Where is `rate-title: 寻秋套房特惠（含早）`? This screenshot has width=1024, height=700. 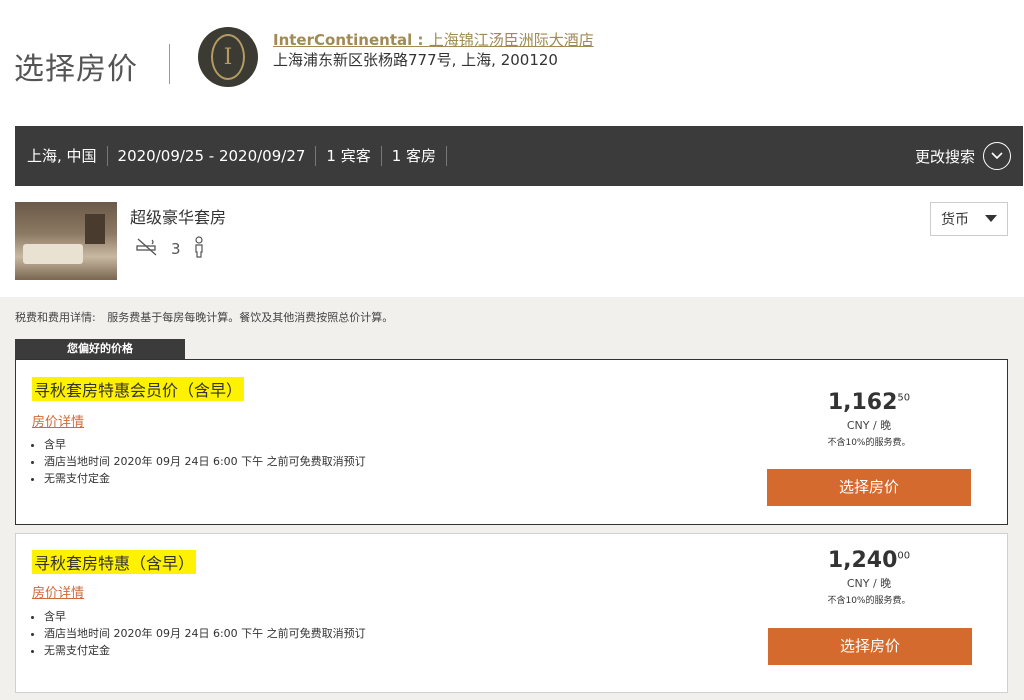 rate-title: 寻秋套房特惠（含早） is located at coordinates (114, 562).